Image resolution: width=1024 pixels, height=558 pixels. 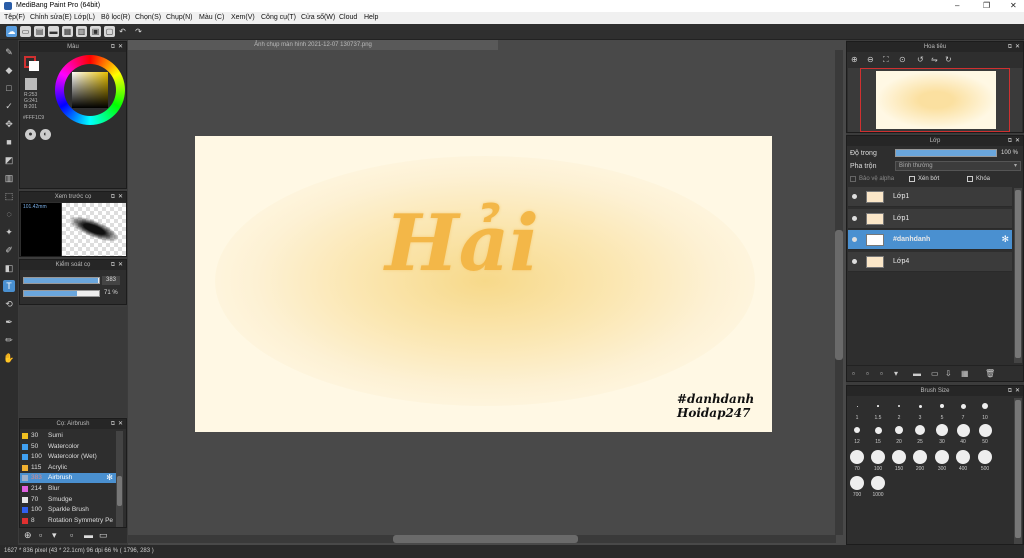 I want to click on menu-color: Màu (C), so click(x=211, y=17).